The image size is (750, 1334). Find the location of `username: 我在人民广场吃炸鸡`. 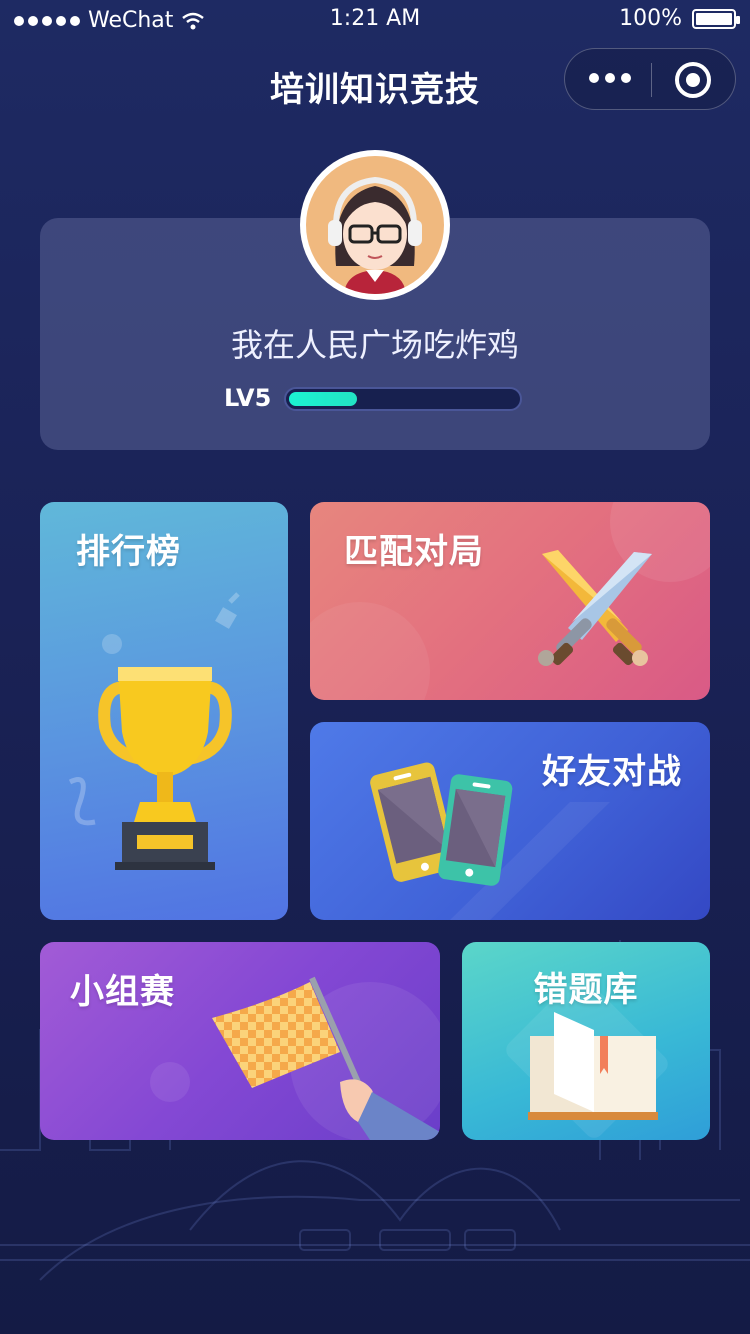

username: 我在人民广场吃炸鸡 is located at coordinates (374, 345).